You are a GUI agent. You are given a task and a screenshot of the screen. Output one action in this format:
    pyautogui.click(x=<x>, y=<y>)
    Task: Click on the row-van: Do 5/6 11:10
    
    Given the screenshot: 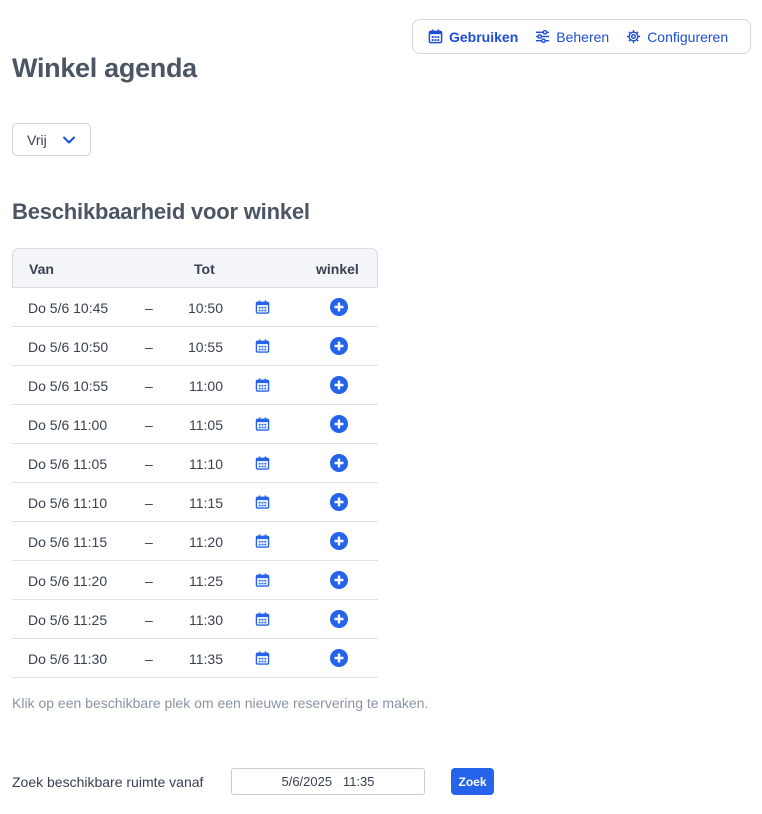 What is the action you would take?
    pyautogui.click(x=68, y=503)
    